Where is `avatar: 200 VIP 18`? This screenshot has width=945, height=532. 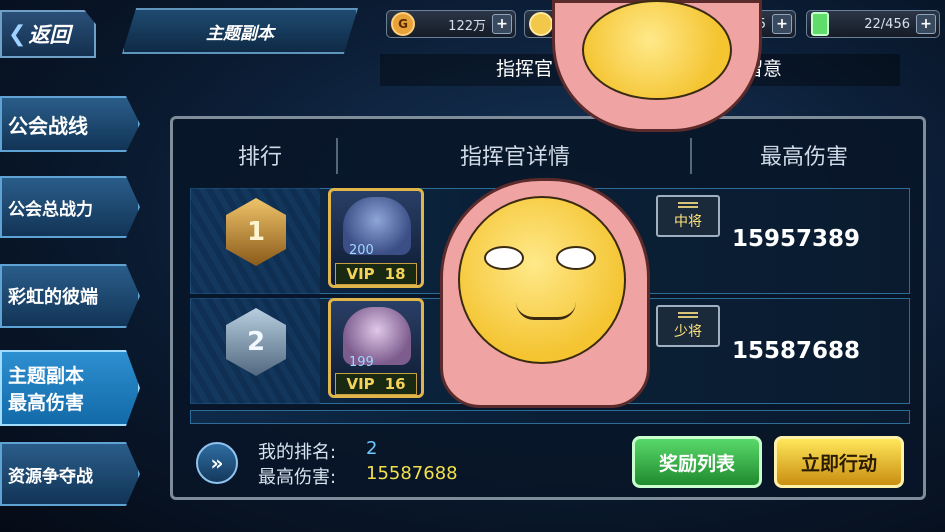 avatar: 200 VIP 18 is located at coordinates (376, 238).